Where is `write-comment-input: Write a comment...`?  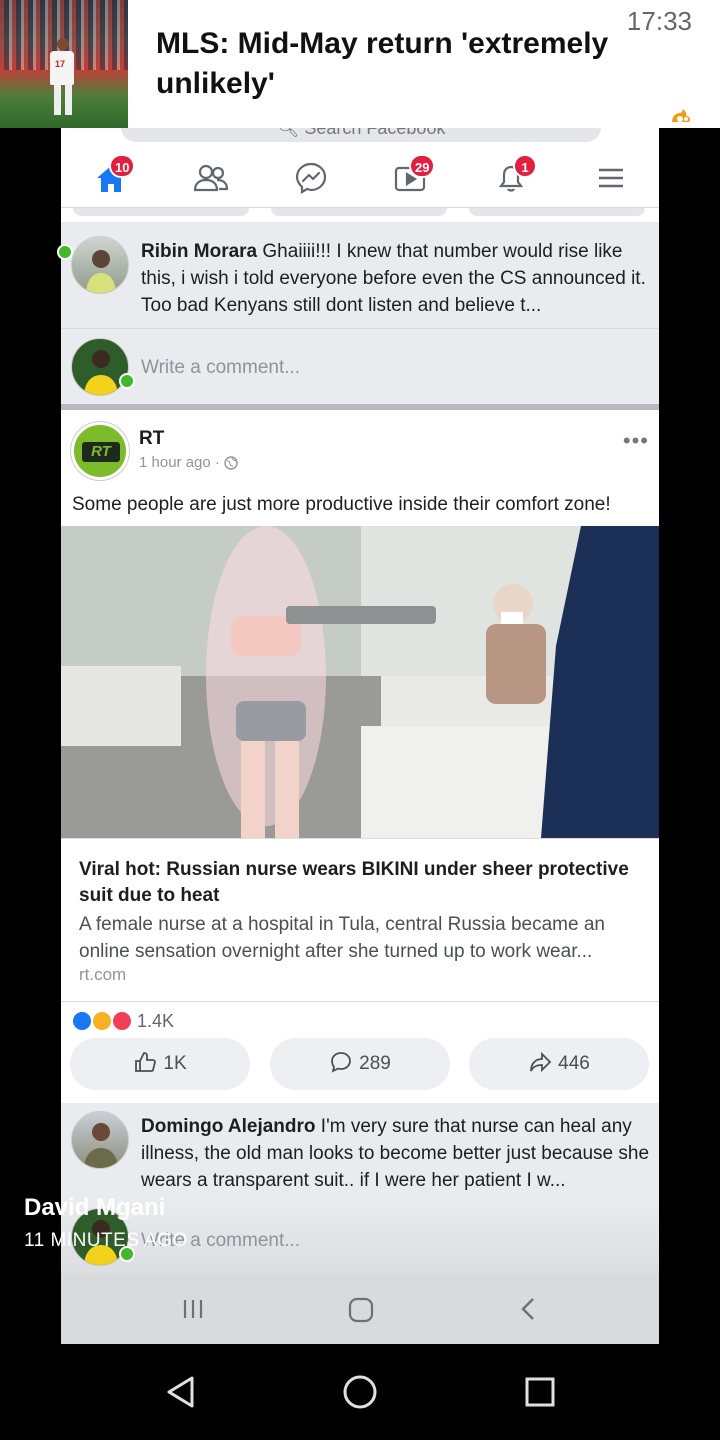 write-comment-input: Write a comment... is located at coordinates (220, 368).